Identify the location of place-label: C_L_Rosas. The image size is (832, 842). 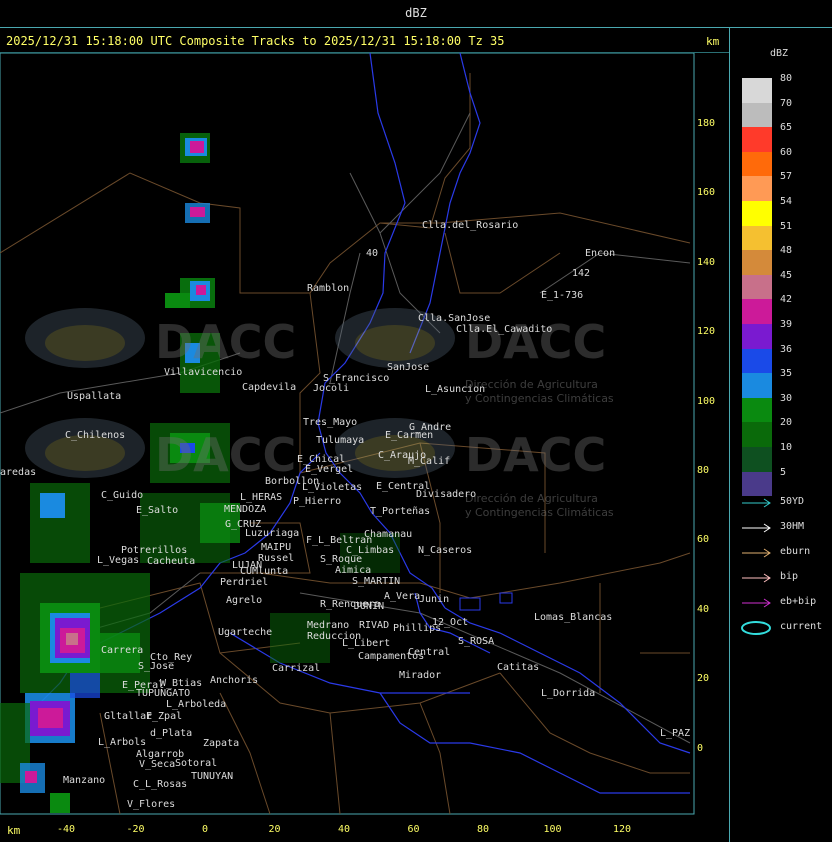
(160, 784).